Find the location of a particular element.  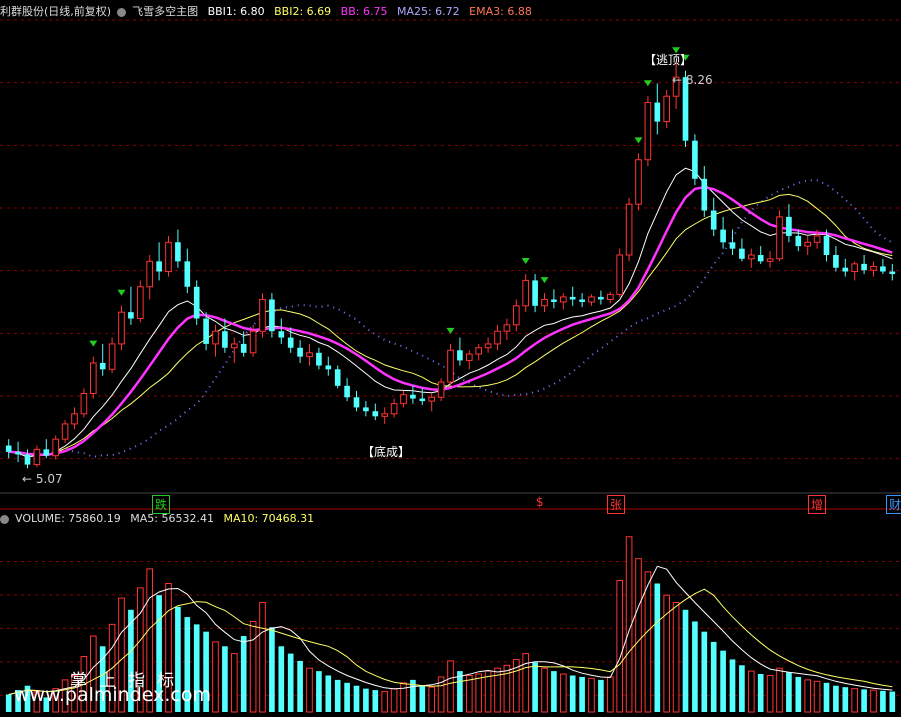

indicator-name: 飞雪多空主图 is located at coordinates (165, 11).